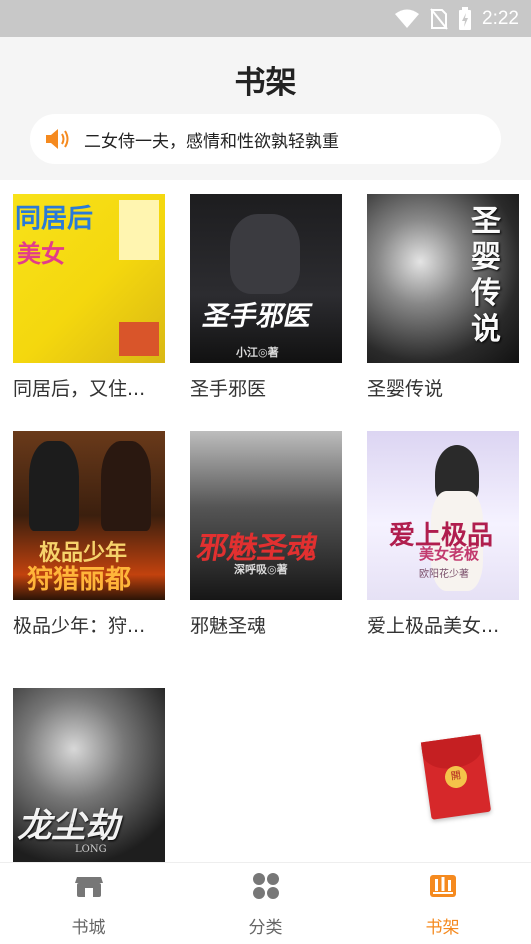 Image resolution: width=531 pixels, height=944 pixels. Describe the element at coordinates (89, 887) in the screenshot. I see `store-icon` at that location.